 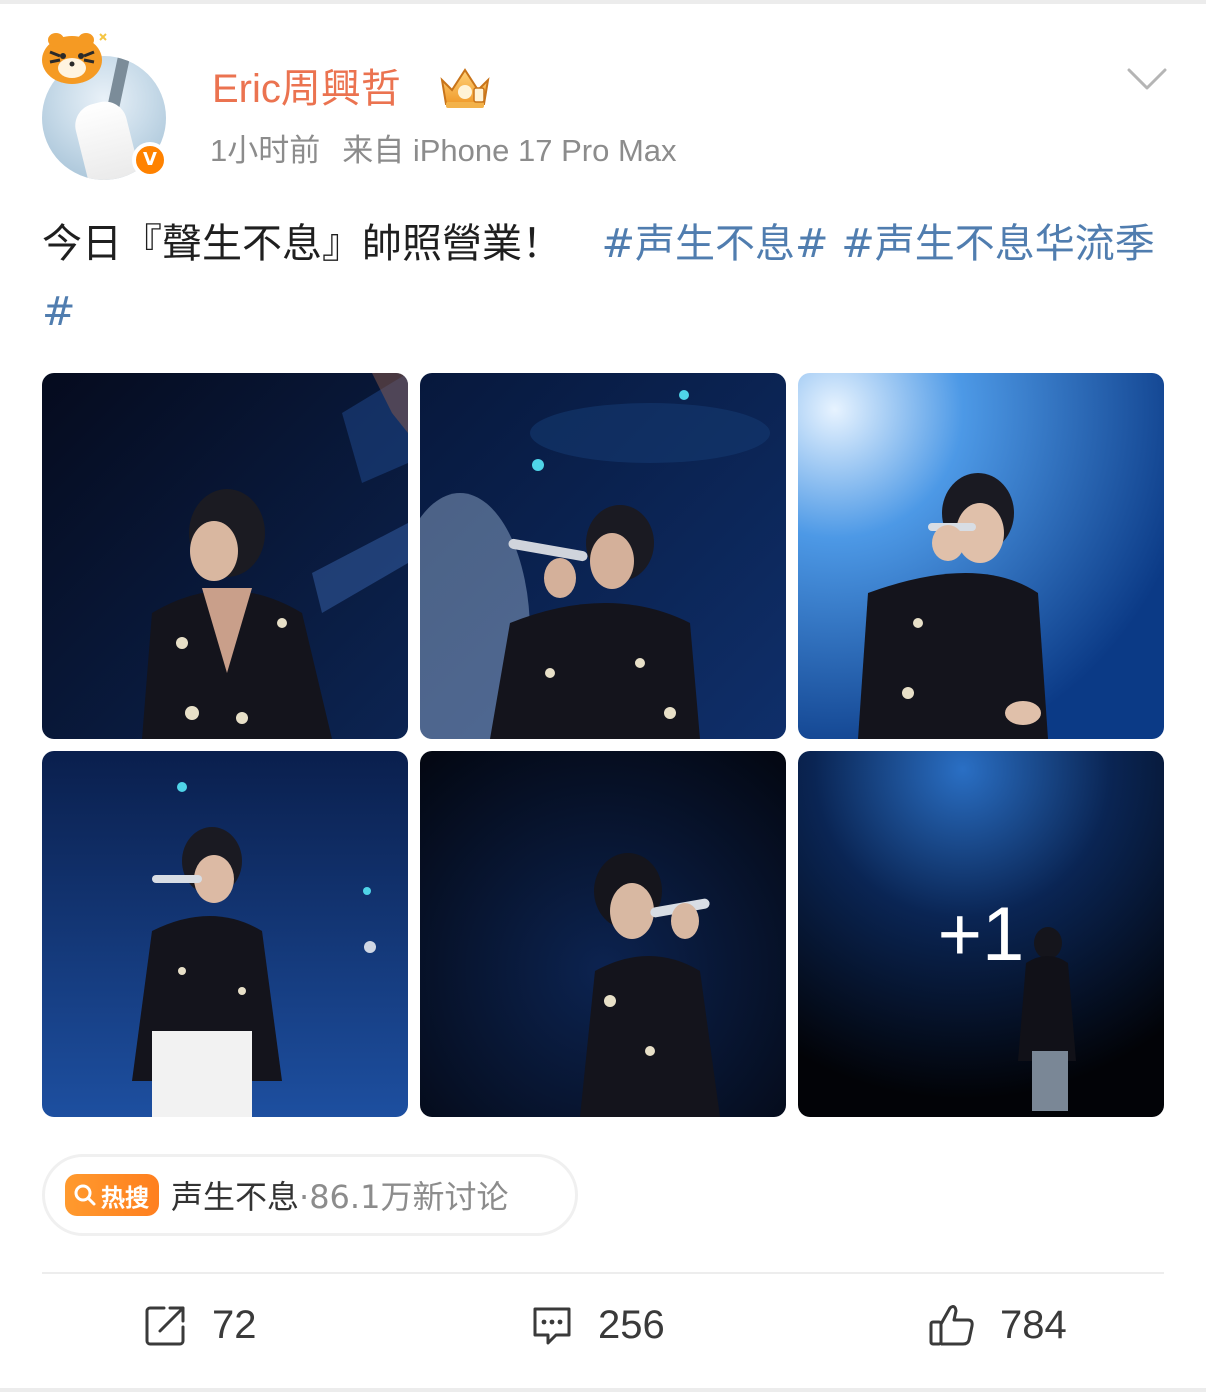 I want to click on post-time: 1小时前, so click(x=265, y=150).